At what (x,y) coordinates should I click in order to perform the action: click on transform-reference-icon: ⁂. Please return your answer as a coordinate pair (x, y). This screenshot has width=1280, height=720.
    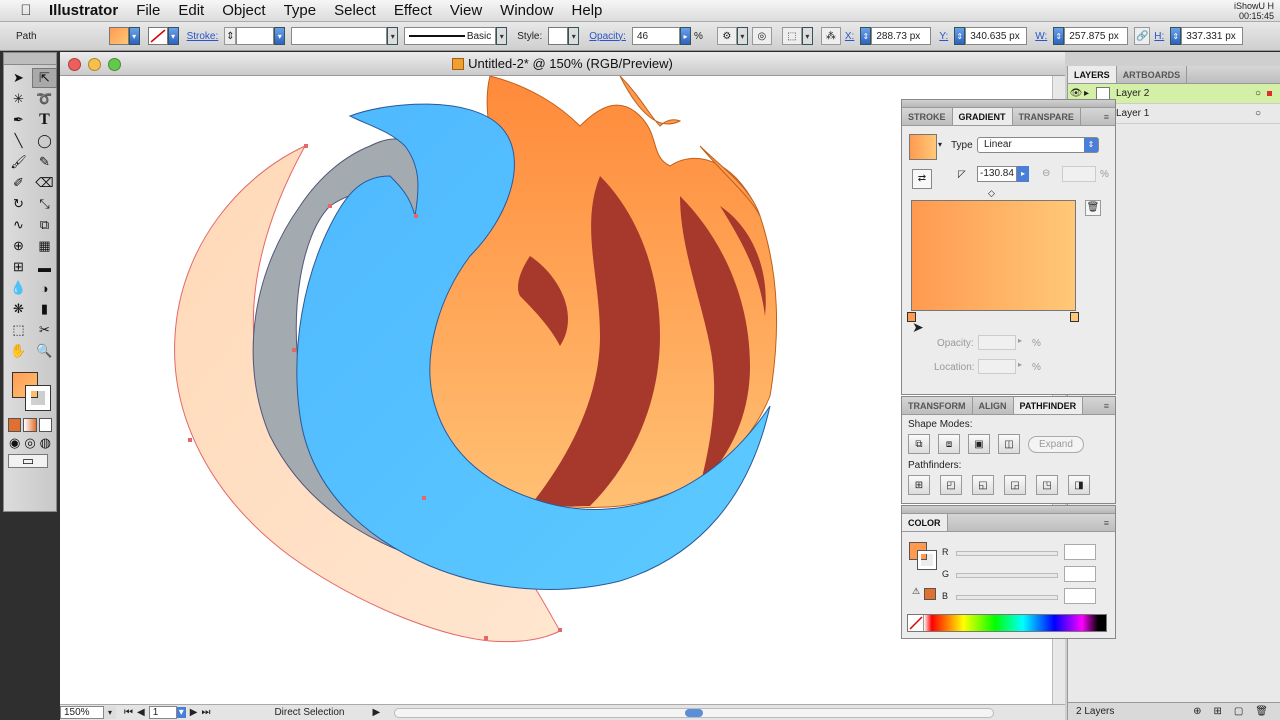
    Looking at the image, I should click on (830, 36).